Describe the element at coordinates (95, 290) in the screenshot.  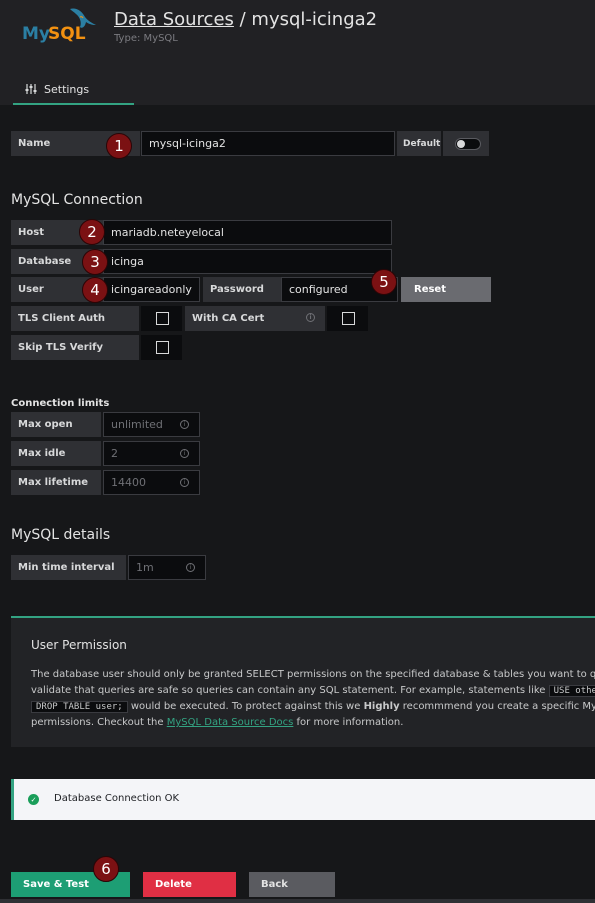
I see `marker-badge-4: 4` at that location.